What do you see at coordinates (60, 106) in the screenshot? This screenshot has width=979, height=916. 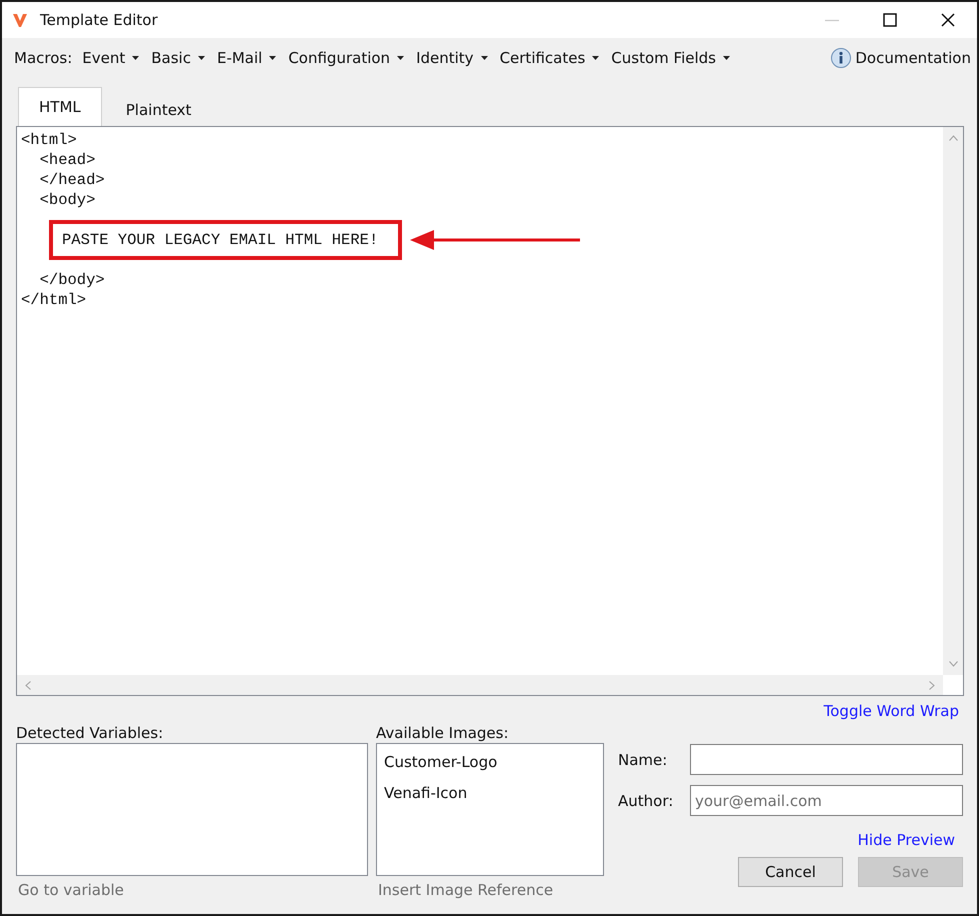 I see `tab: HTML` at bounding box center [60, 106].